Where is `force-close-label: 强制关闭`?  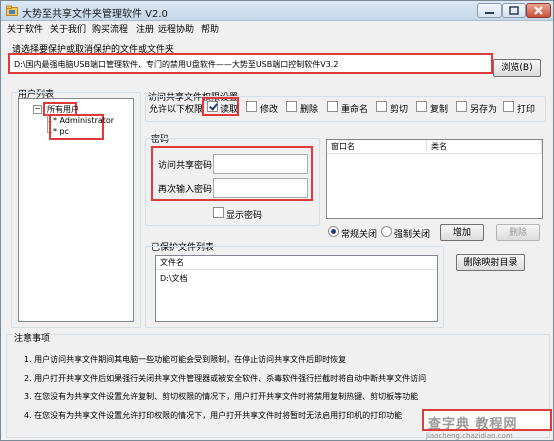
force-close-label: 强制关闭 is located at coordinates (412, 235).